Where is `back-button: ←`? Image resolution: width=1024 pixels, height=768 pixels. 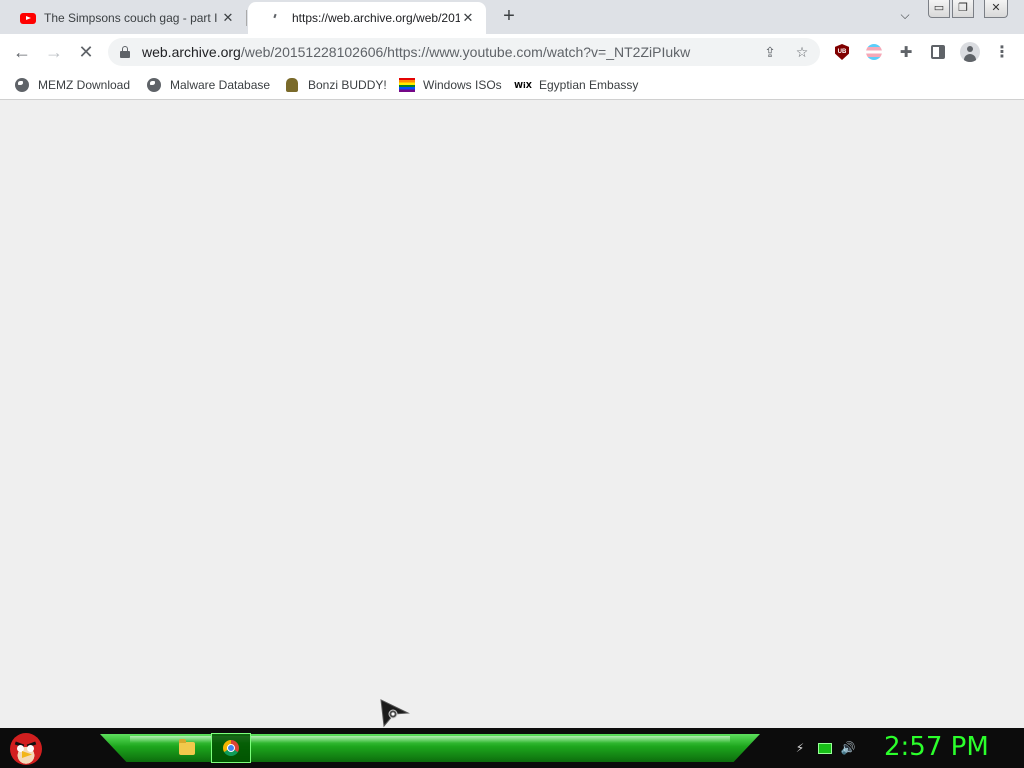
back-button: ← is located at coordinates (22, 52).